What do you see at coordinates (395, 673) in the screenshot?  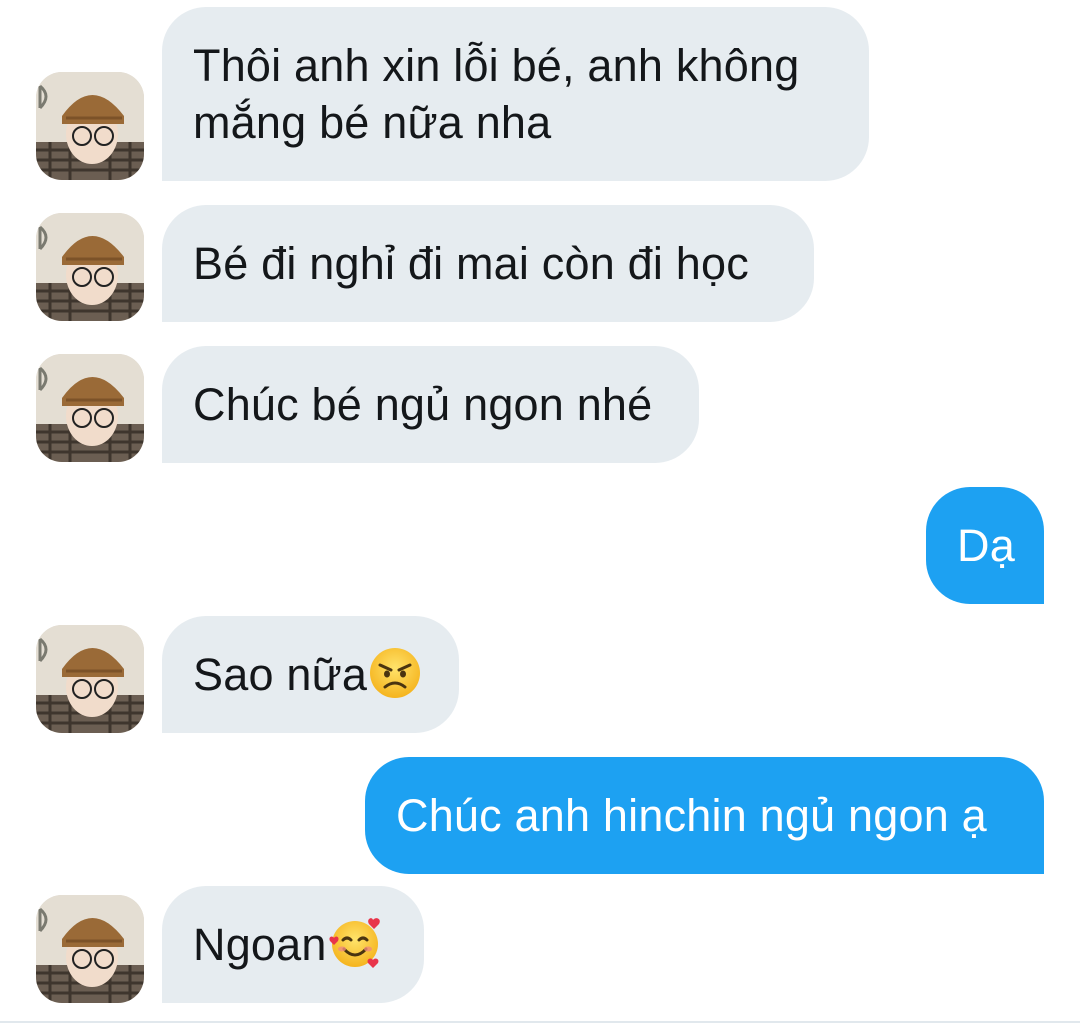 I see `angry-face-icon` at bounding box center [395, 673].